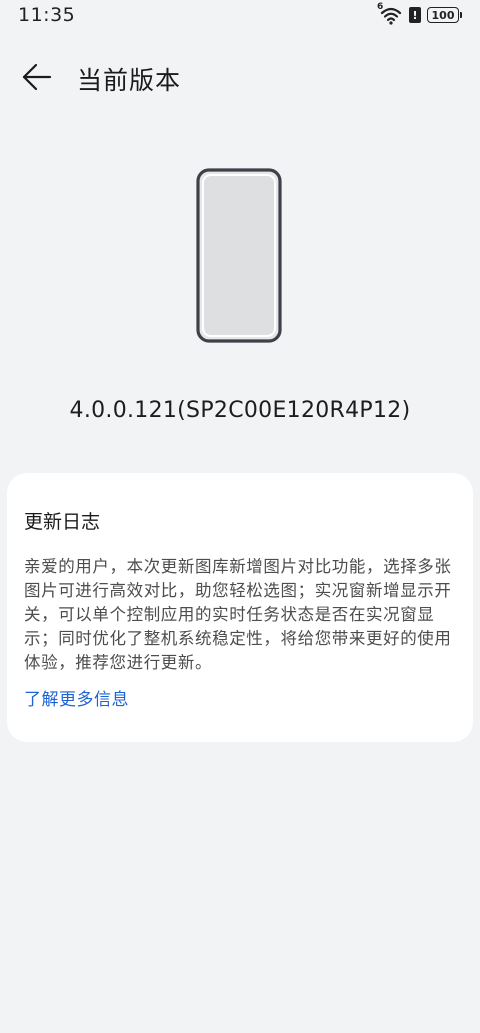 The height and width of the screenshot is (1033, 480). What do you see at coordinates (76, 697) in the screenshot?
I see `learn-more-link: 了解更多信息` at bounding box center [76, 697].